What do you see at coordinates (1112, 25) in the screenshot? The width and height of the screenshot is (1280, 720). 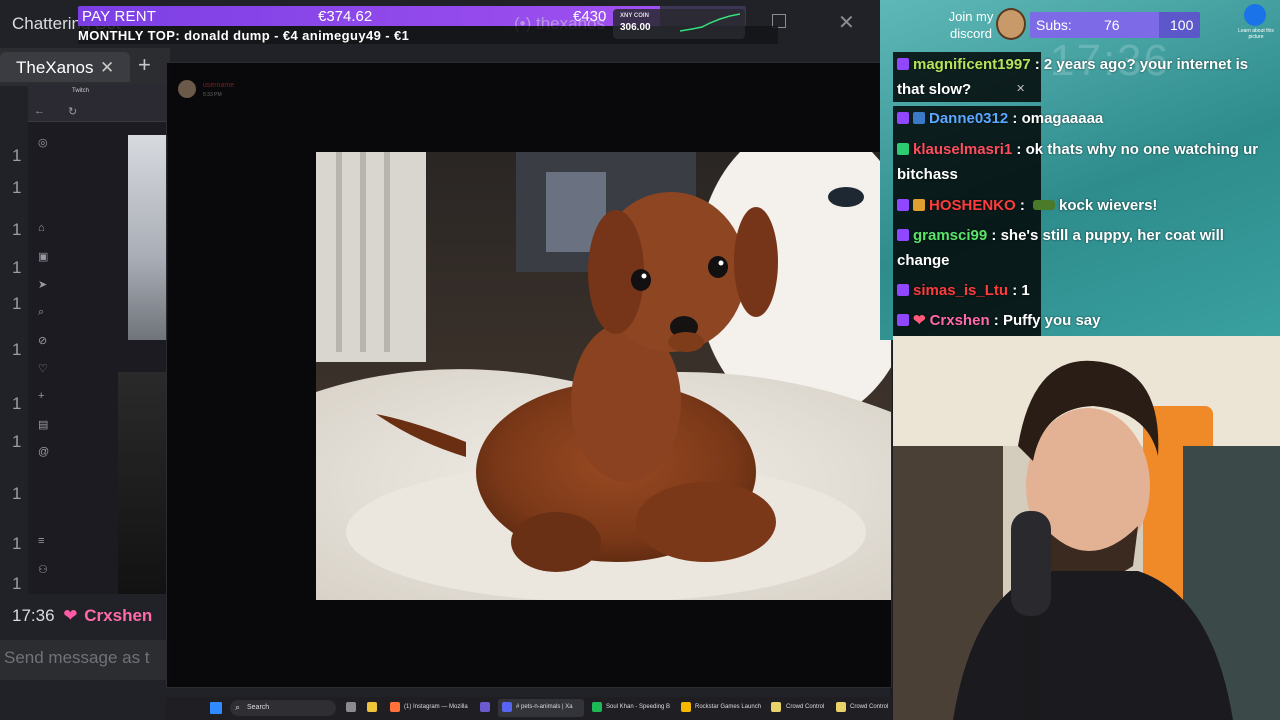 I see `subs-count: 76` at bounding box center [1112, 25].